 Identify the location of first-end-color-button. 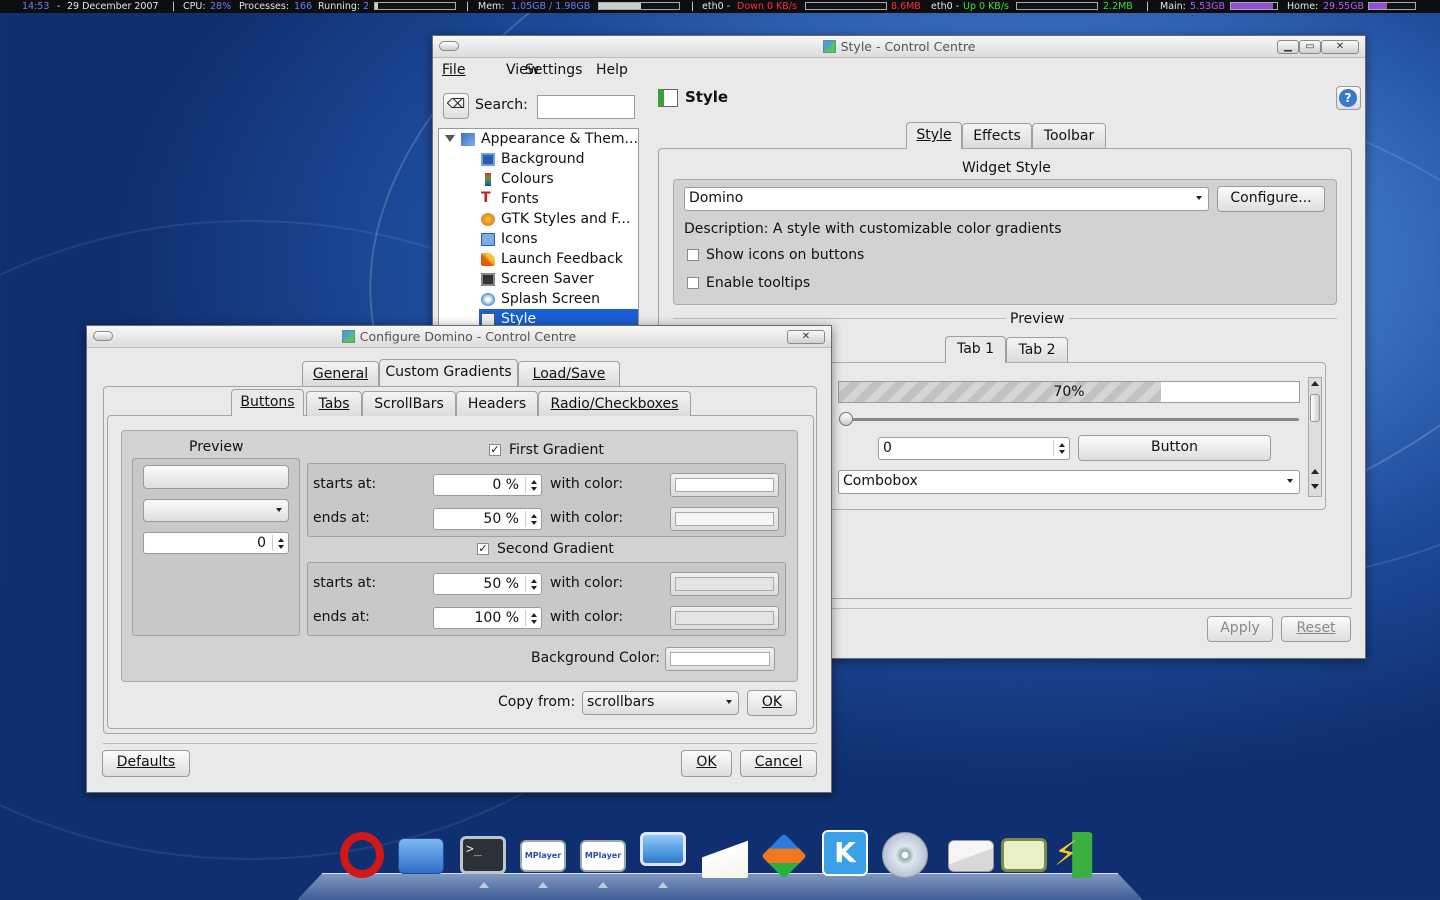
(724, 519).